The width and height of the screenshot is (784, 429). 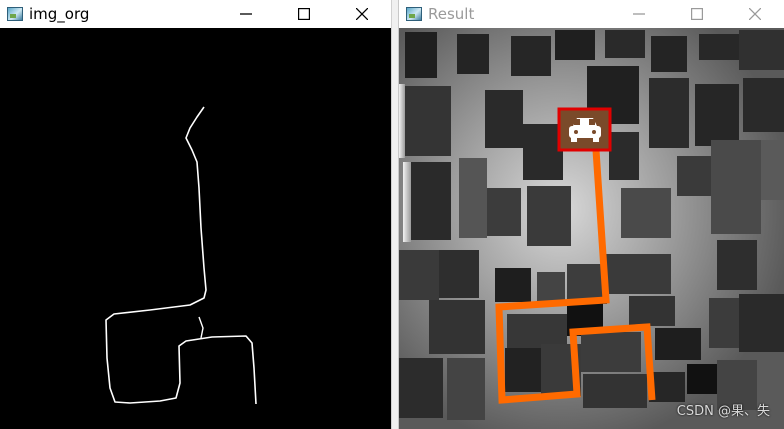 I want to click on window-title: Result, so click(x=451, y=14).